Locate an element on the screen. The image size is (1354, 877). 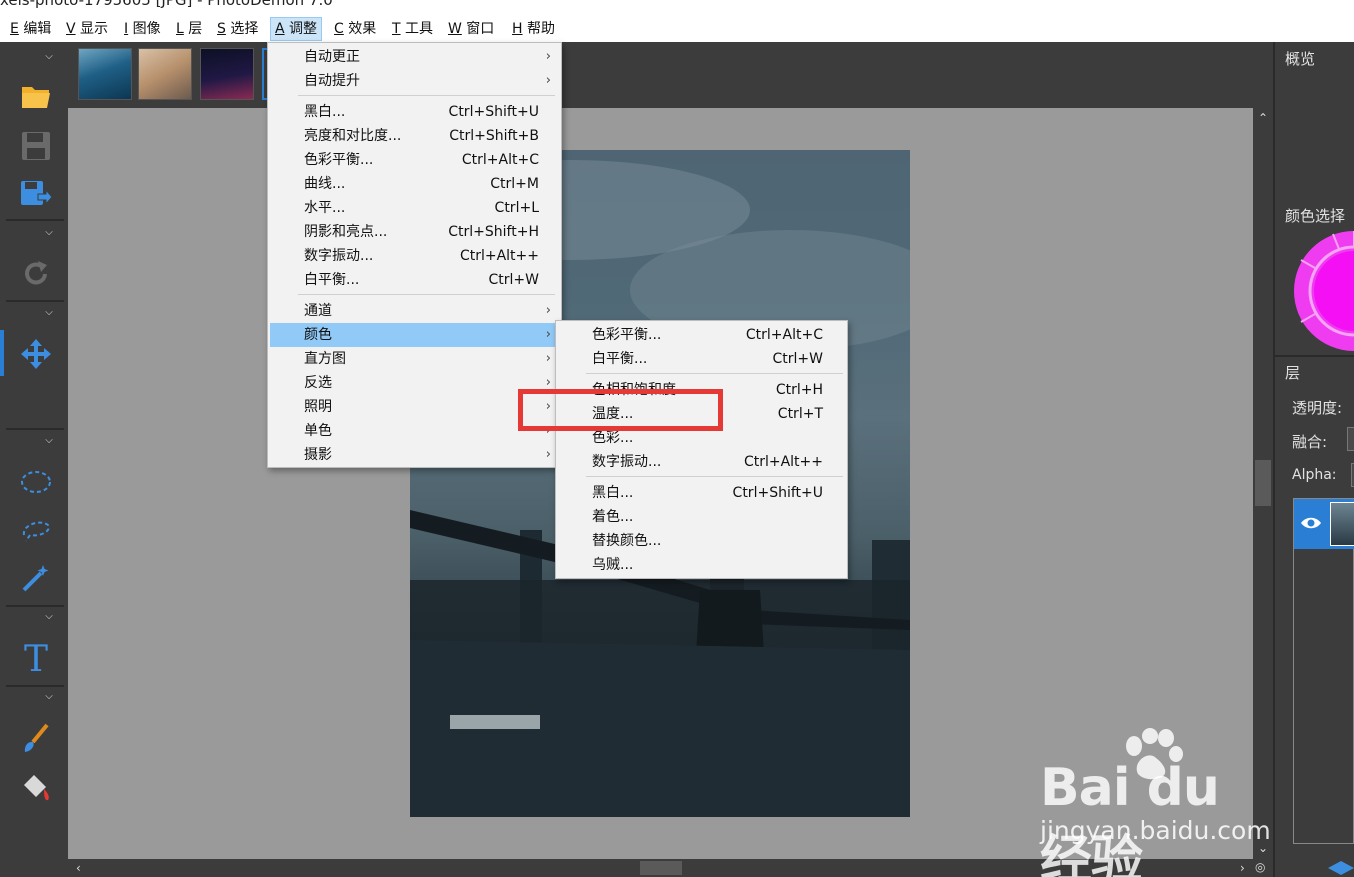
adjust-menu-item: 曲线... Ctrl+M is located at coordinates (414, 184).